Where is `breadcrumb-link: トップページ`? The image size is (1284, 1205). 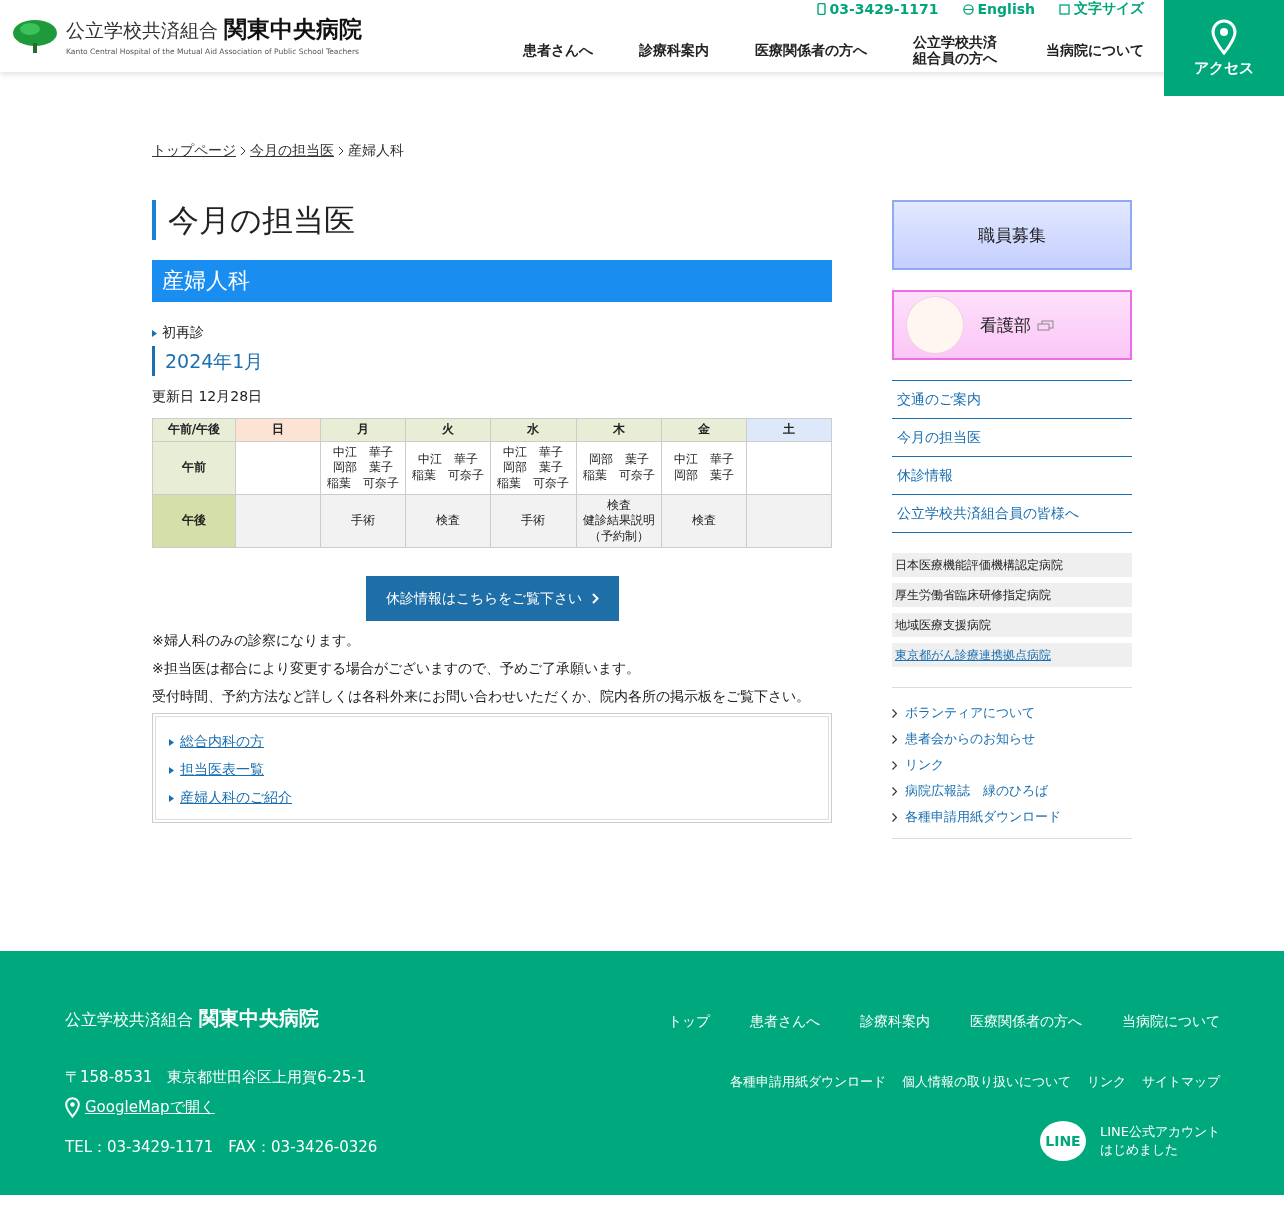 breadcrumb-link: トップページ is located at coordinates (194, 151).